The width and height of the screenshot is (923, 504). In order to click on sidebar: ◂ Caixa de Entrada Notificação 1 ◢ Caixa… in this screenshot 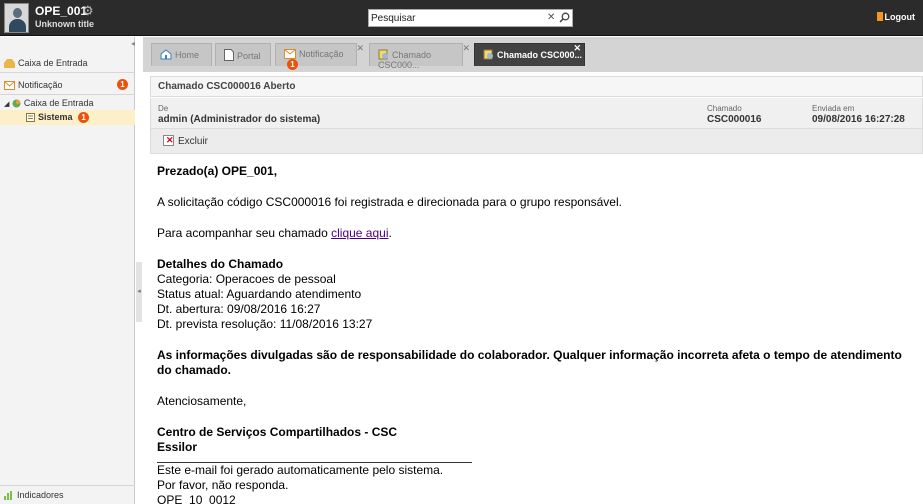, I will do `click(67, 270)`.